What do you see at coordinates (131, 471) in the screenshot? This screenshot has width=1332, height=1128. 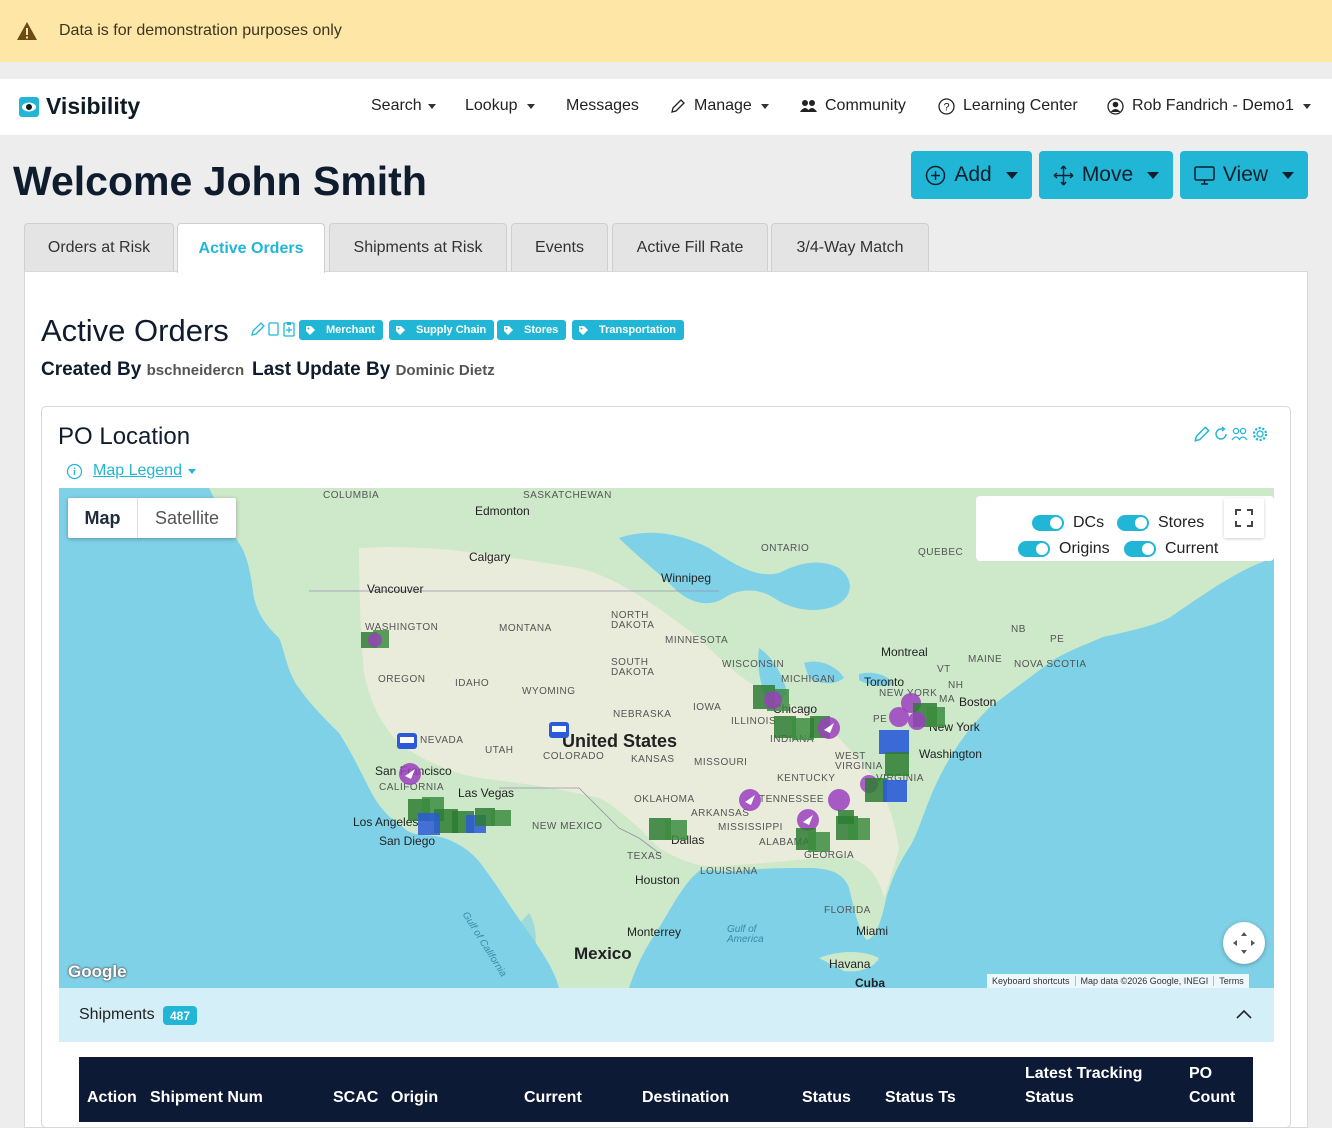 I see `map-legend-toggle: Map Legend` at bounding box center [131, 471].